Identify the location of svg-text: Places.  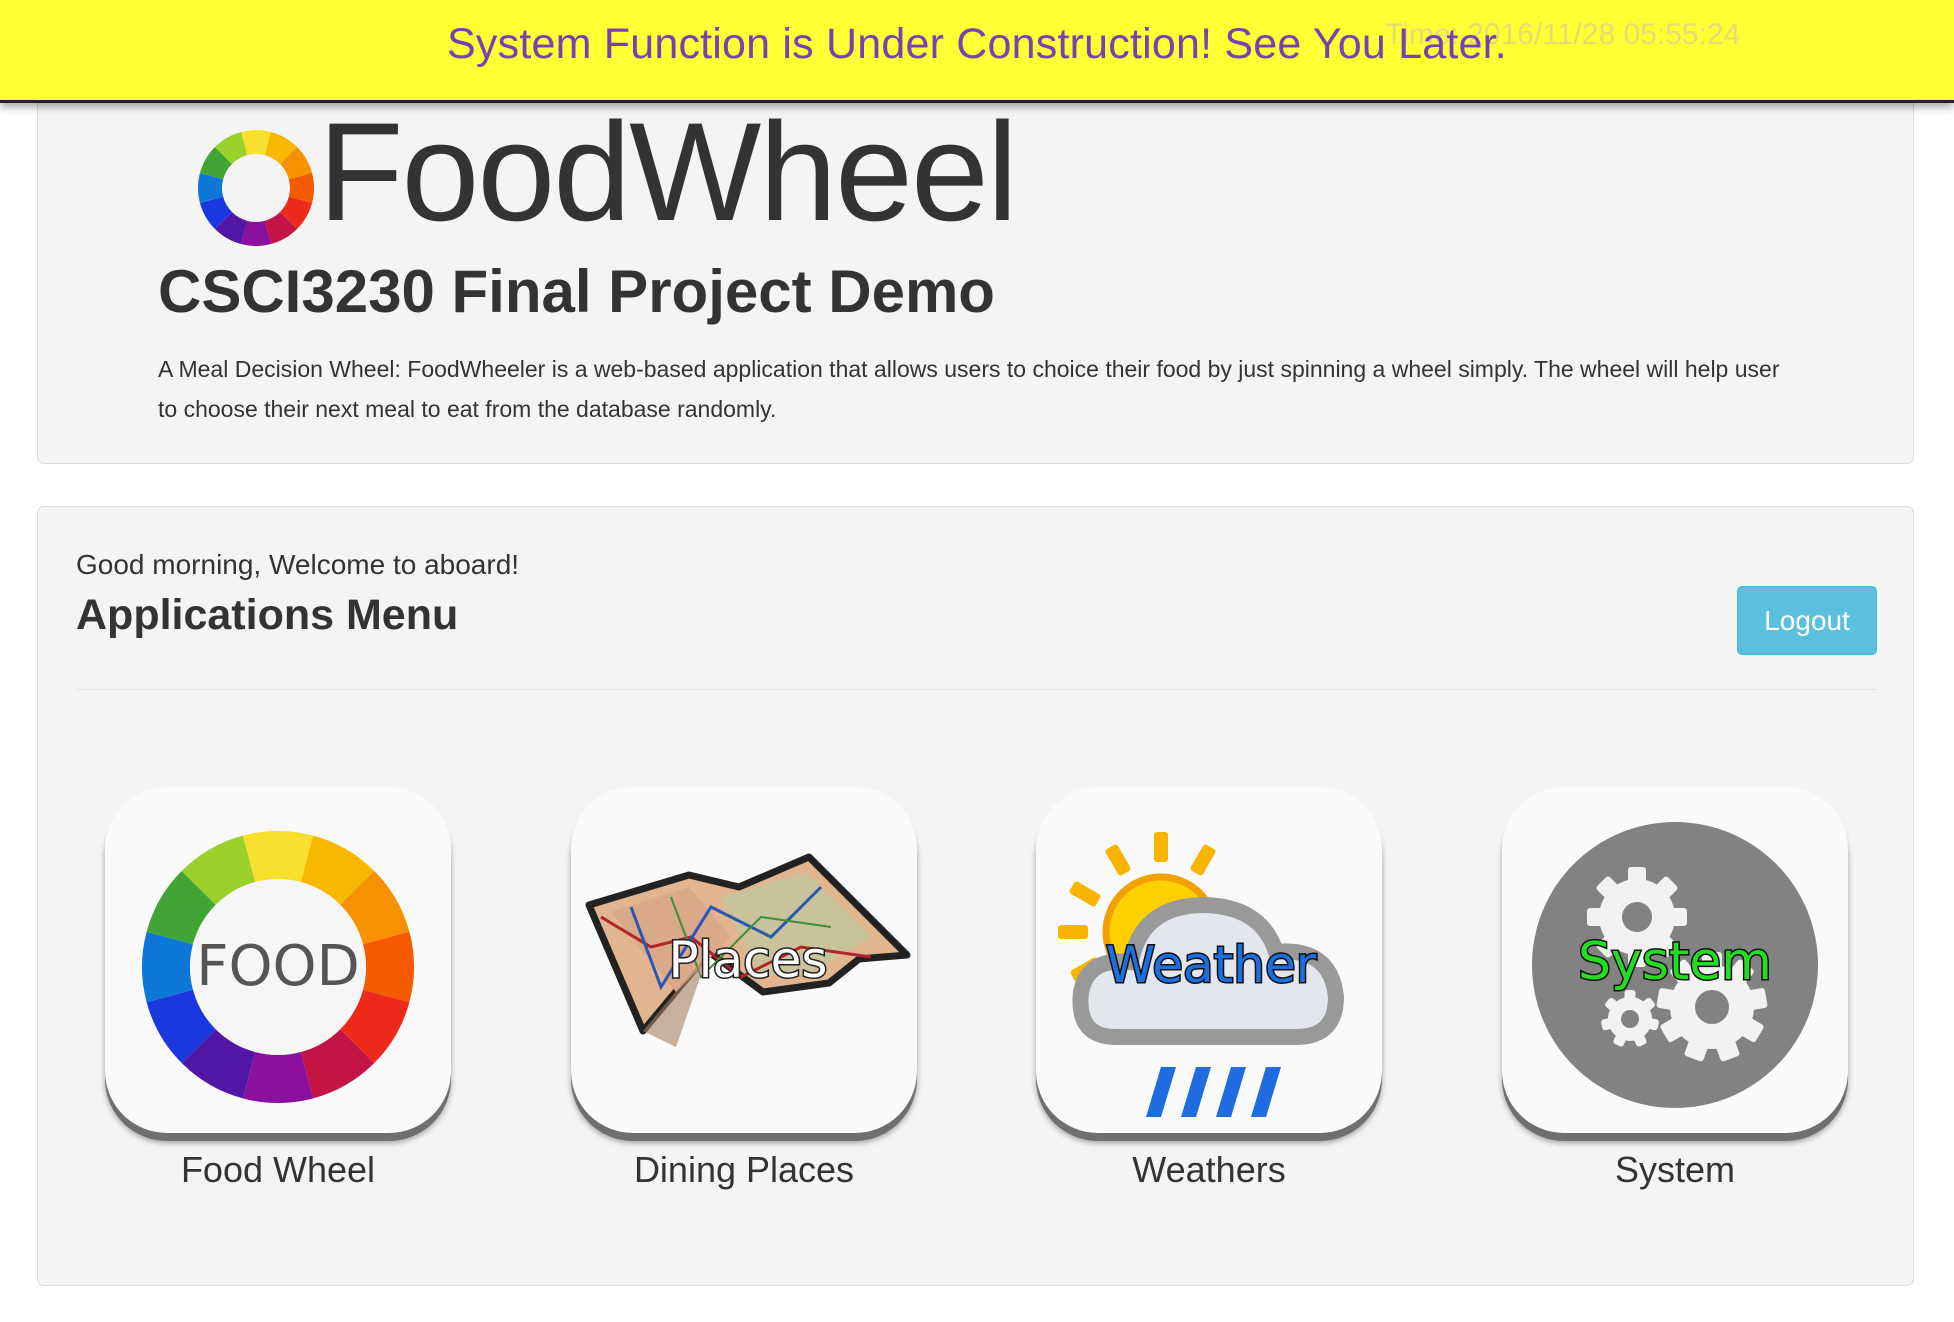
(748, 960).